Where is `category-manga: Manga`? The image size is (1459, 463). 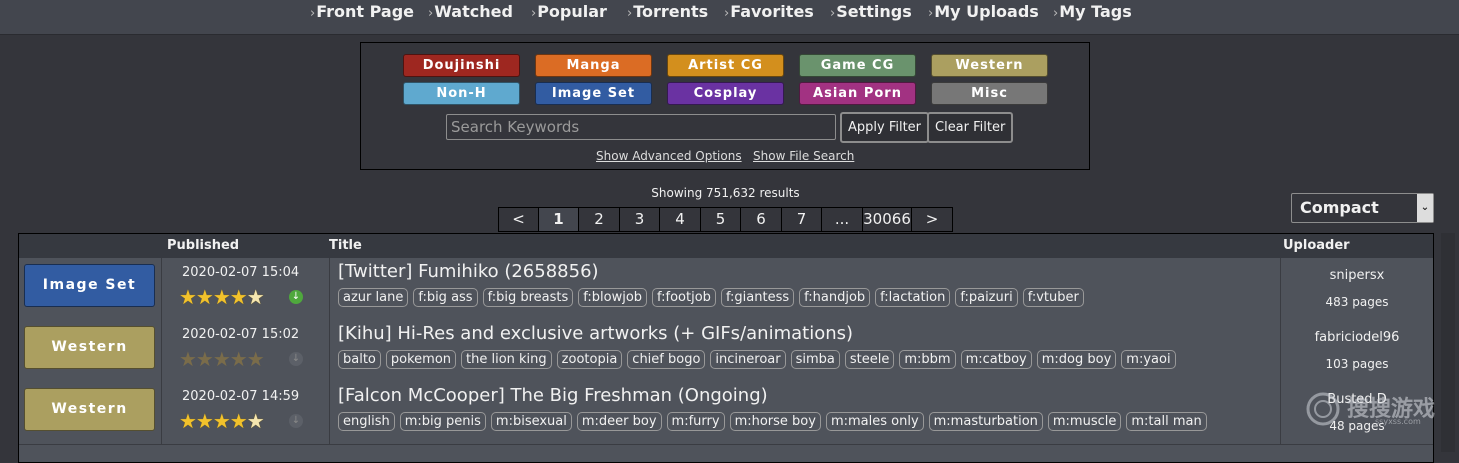
category-manga: Manga is located at coordinates (593, 65).